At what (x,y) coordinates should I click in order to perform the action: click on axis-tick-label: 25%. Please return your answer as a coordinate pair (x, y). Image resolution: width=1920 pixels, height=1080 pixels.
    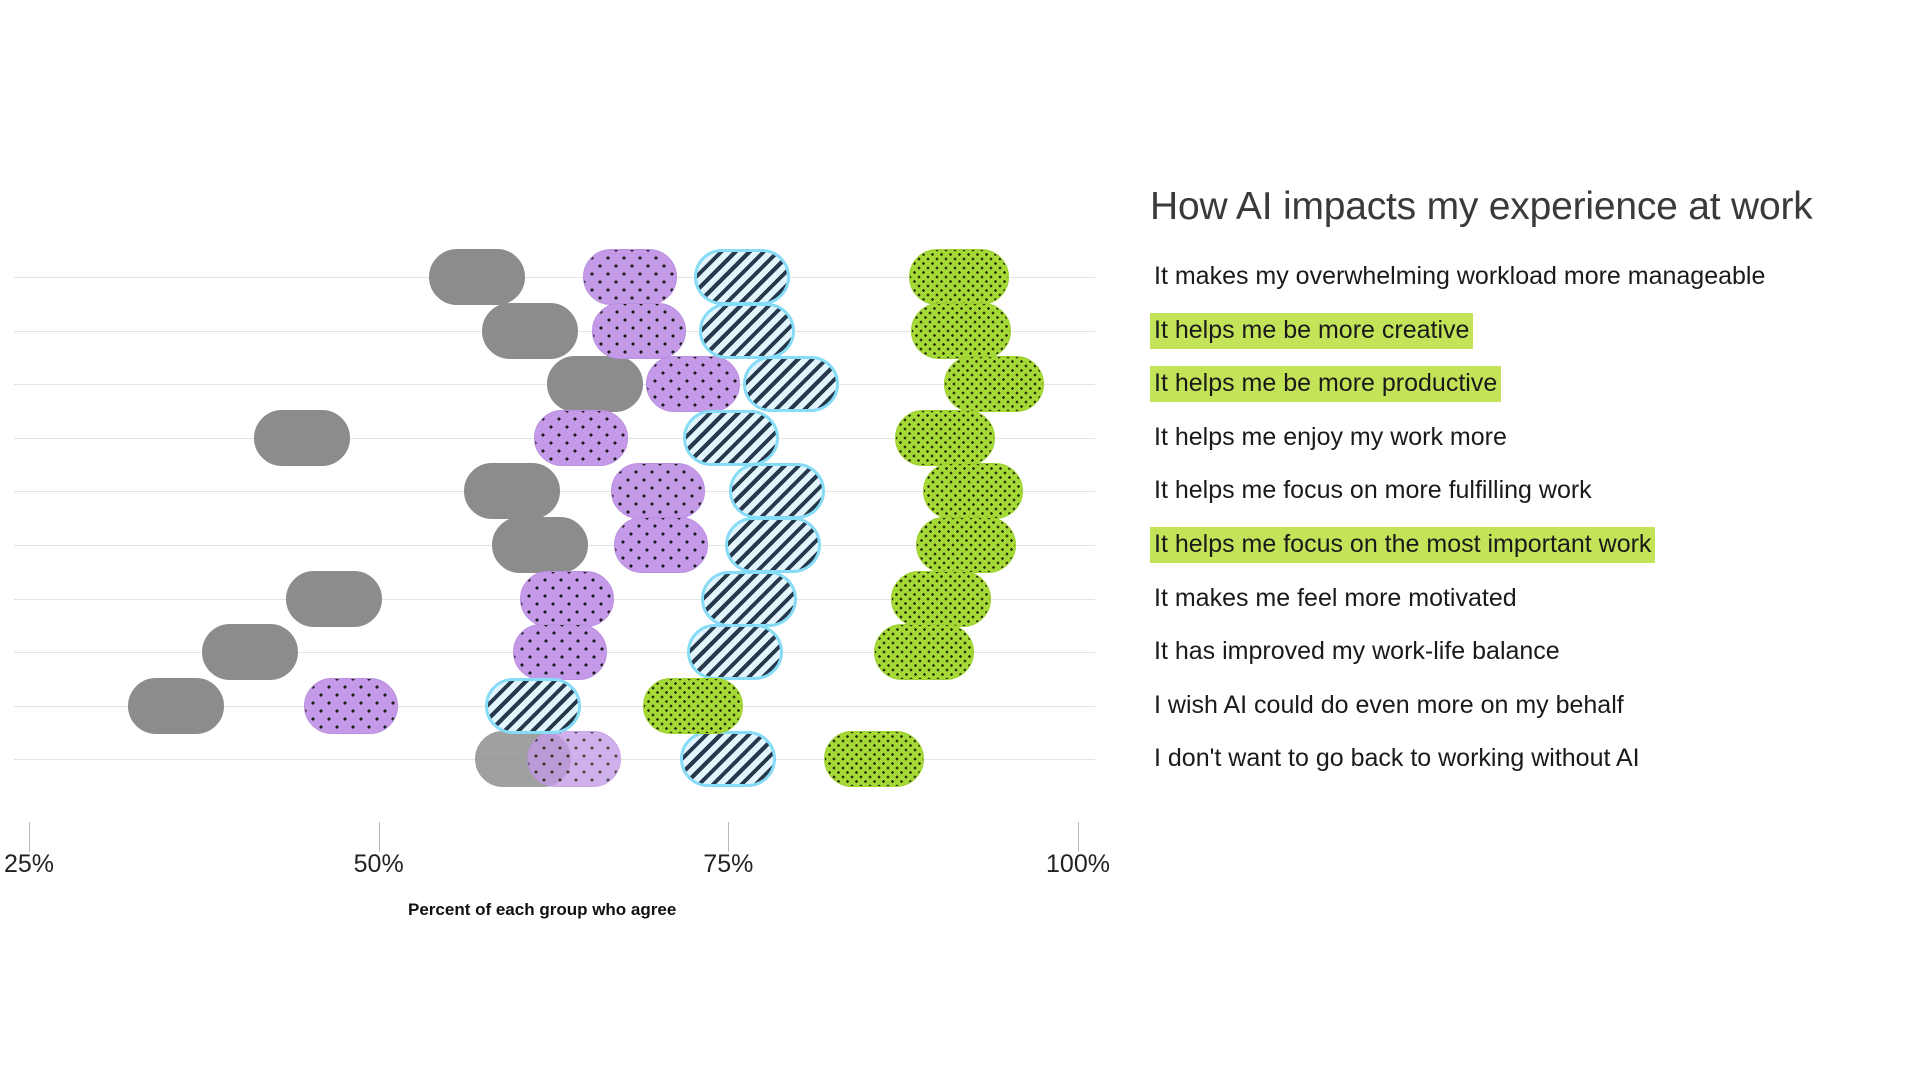
    Looking at the image, I should click on (29, 864).